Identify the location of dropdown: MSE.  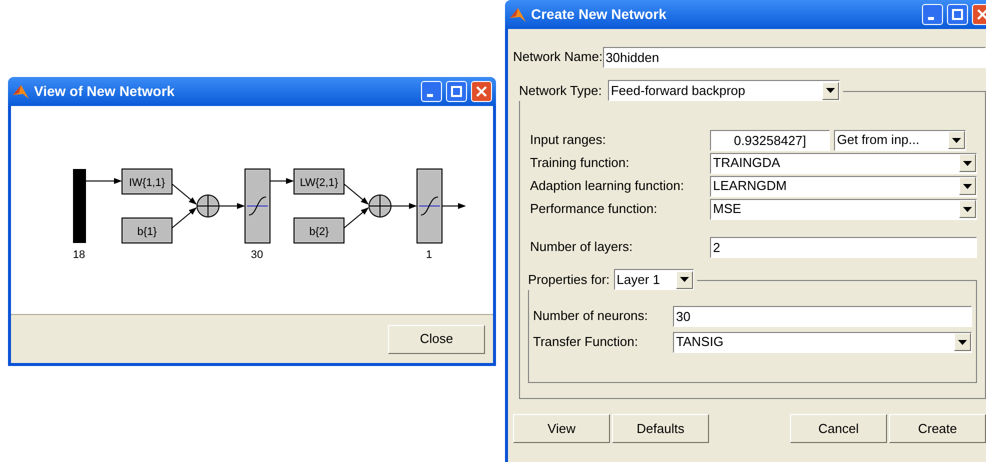
(843, 209).